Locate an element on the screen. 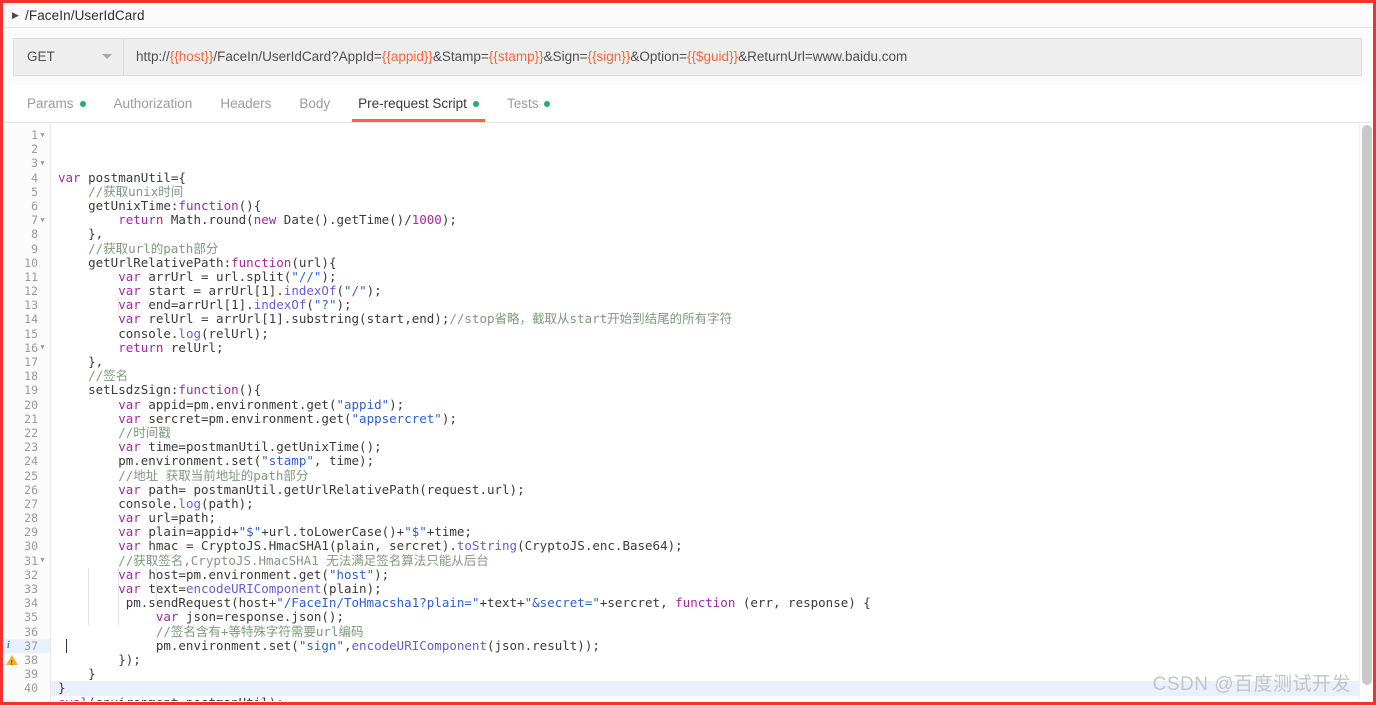 The image size is (1376, 705). tab-pre-request-script: Pre-request Script is located at coordinates (418, 103).